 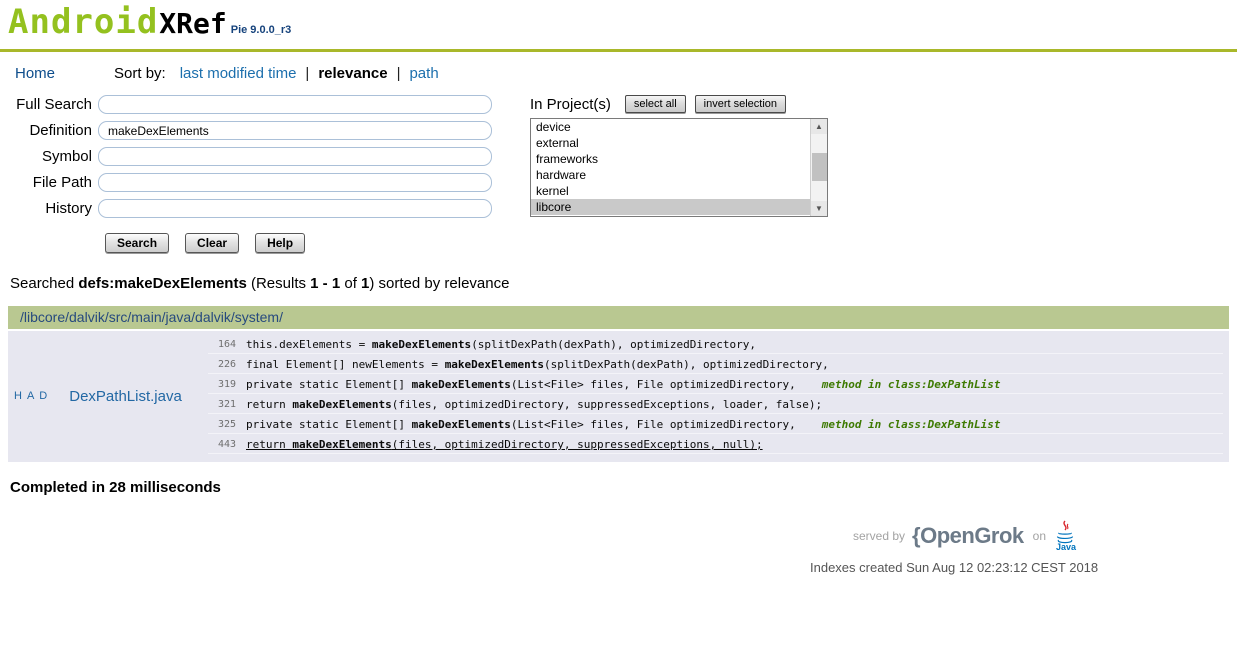 I want to click on line-number-link: 443, so click(x=222, y=444).